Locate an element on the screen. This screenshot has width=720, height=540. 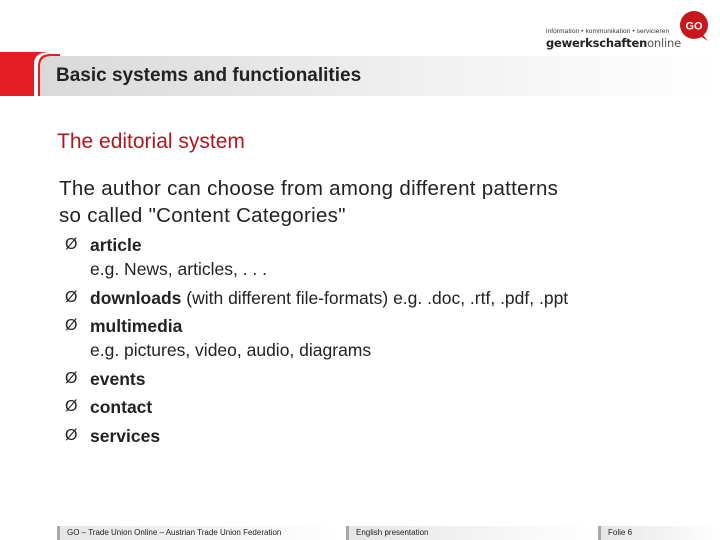
go-logo-icon: GO is located at coordinates (694, 26).